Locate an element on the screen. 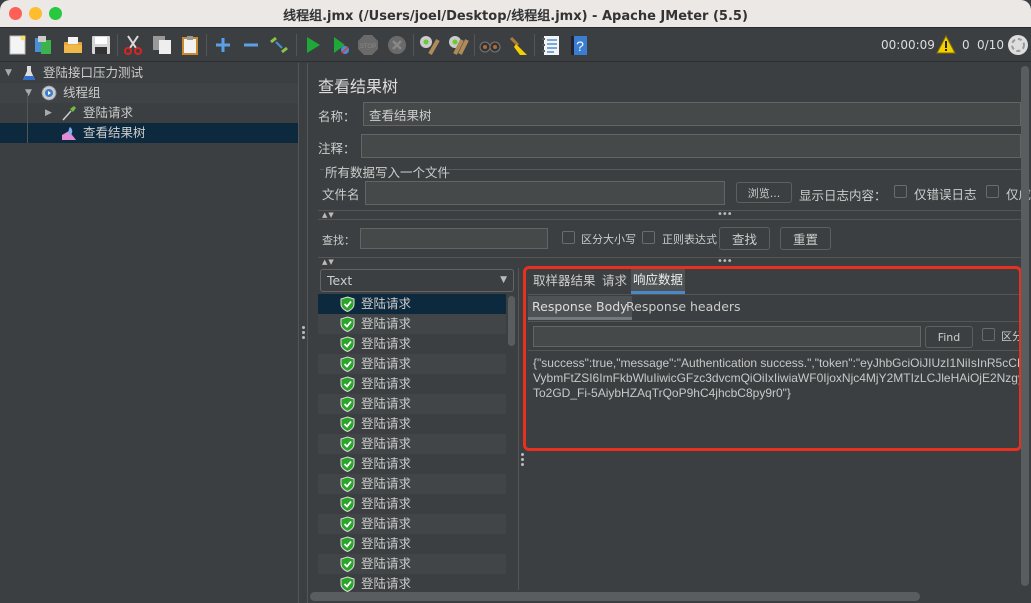 The width and height of the screenshot is (1031, 603). cut-icon is located at coordinates (133, 45).